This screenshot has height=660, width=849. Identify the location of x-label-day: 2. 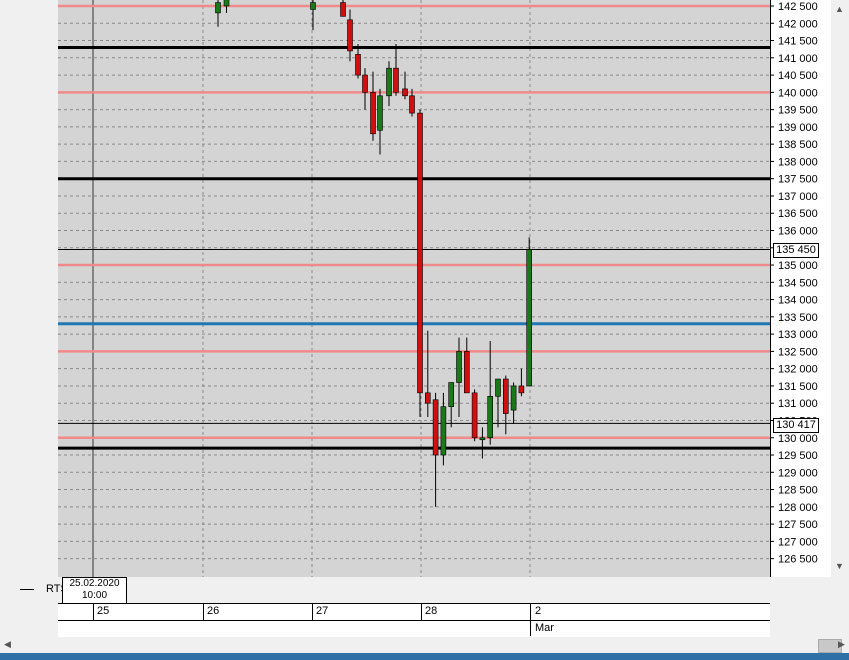
(538, 611).